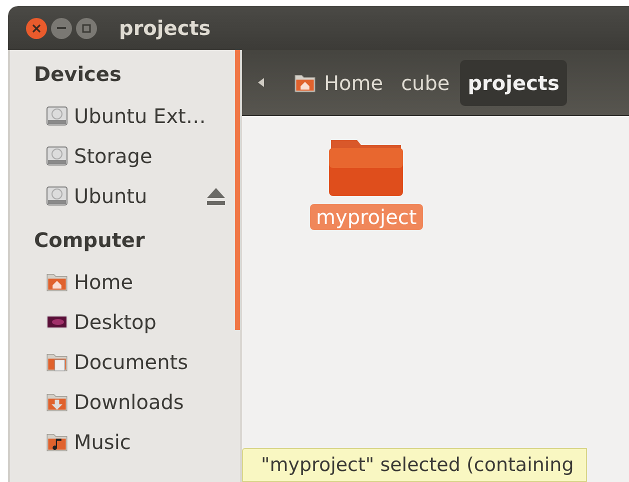  Describe the element at coordinates (122, 322) in the screenshot. I see `sidebar-item: Desktop` at that location.